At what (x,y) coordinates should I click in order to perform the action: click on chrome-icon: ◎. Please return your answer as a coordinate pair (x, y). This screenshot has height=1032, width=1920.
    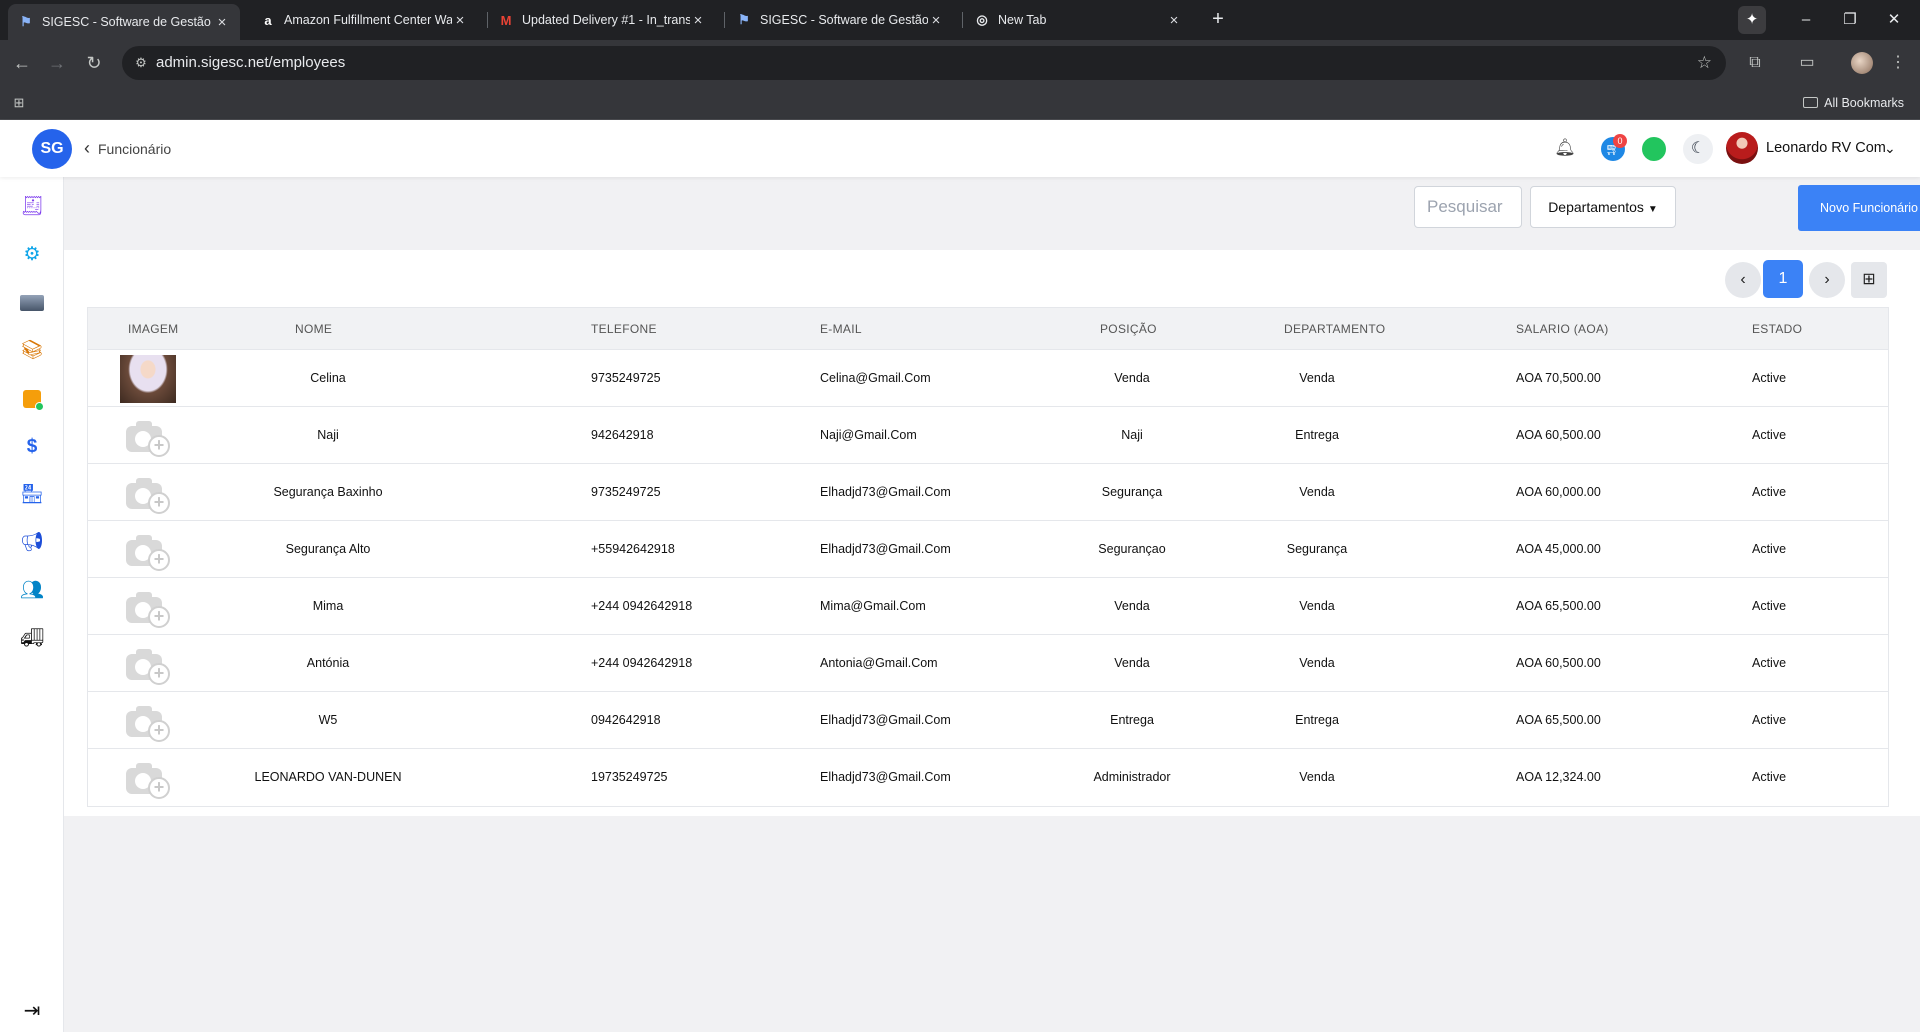
    Looking at the image, I should click on (982, 19).